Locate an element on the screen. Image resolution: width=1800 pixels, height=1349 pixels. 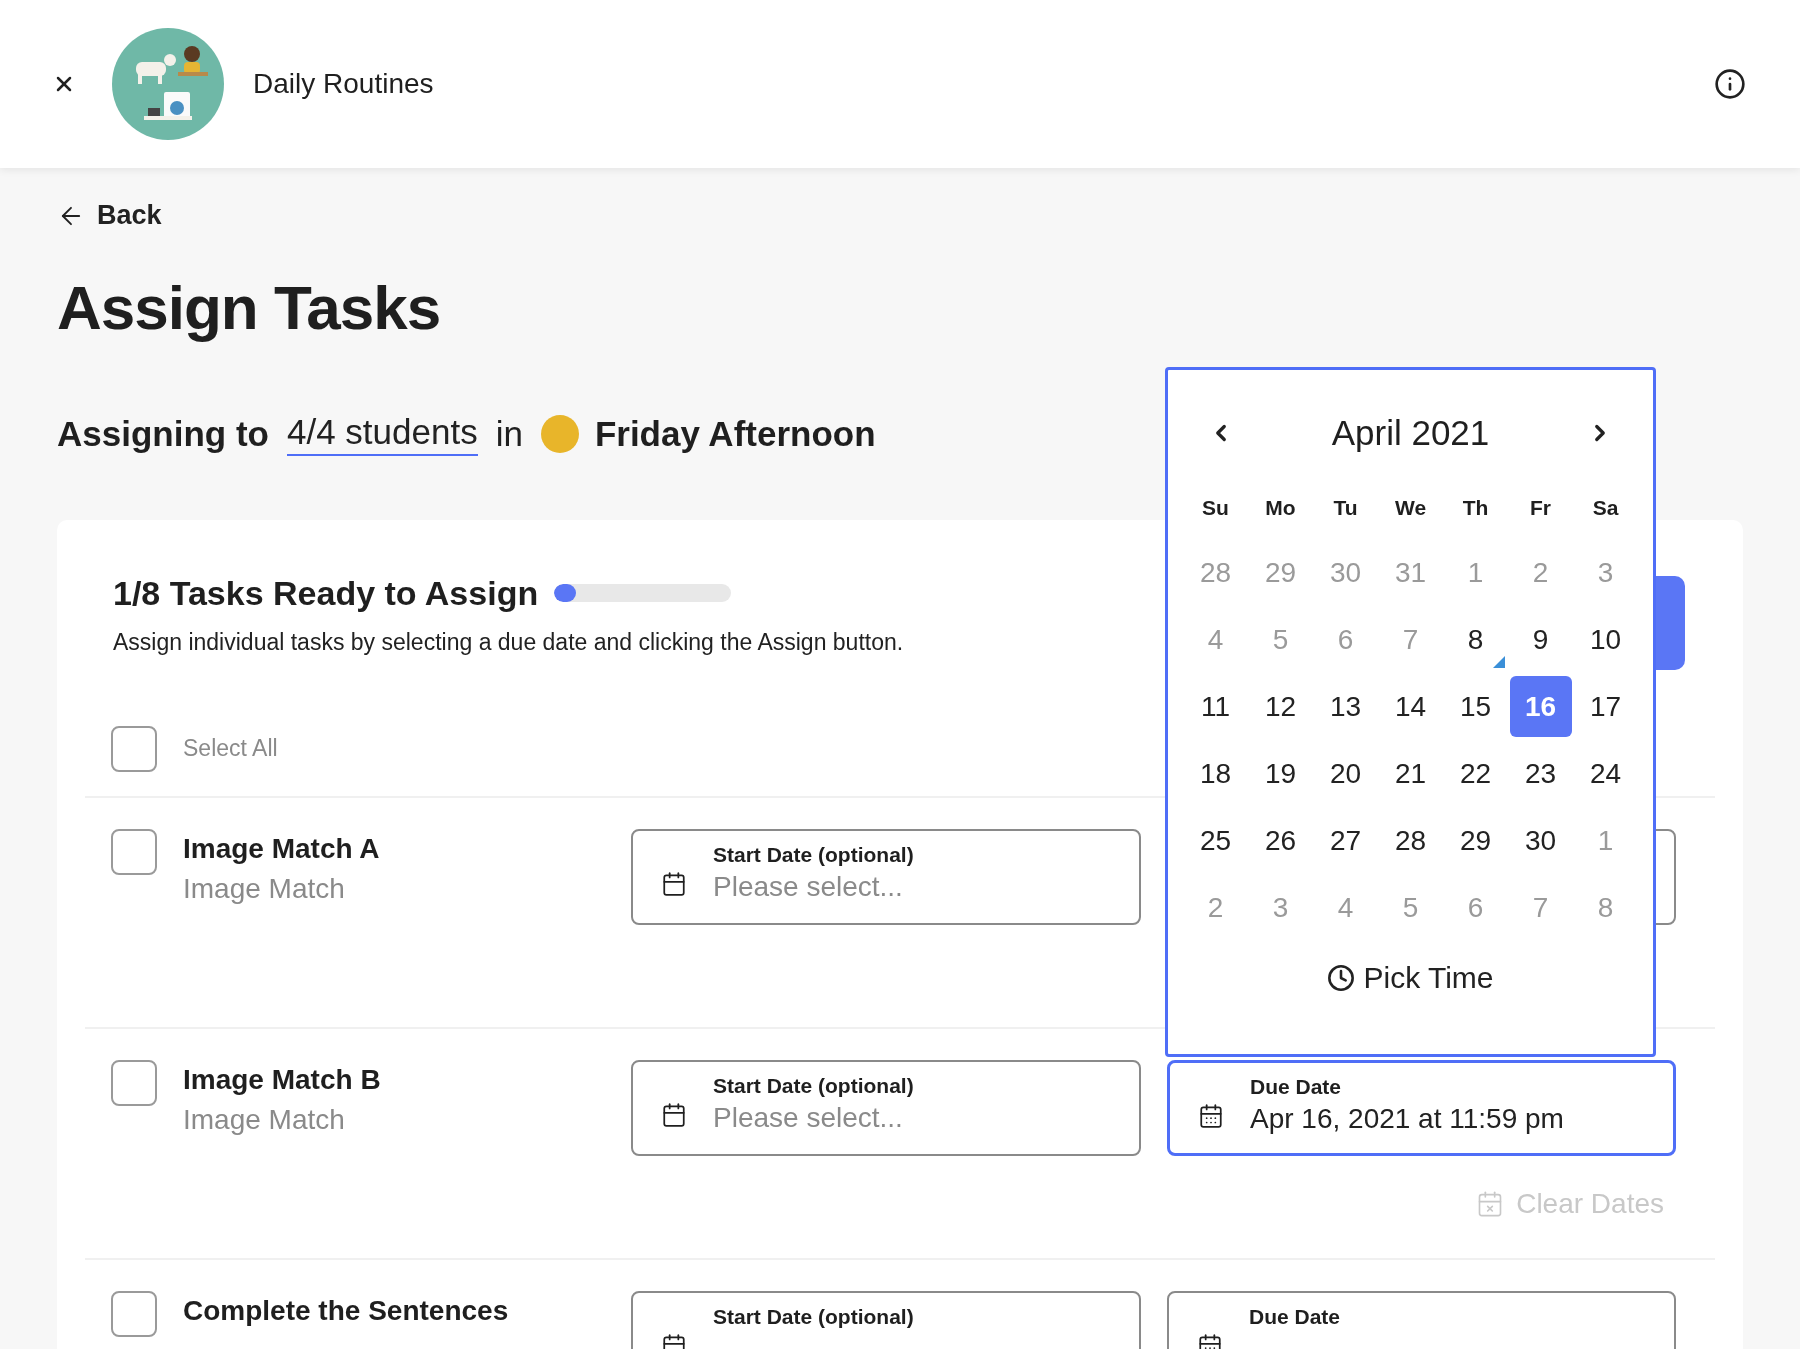
assigning-label: Assigning to is located at coordinates (163, 433).